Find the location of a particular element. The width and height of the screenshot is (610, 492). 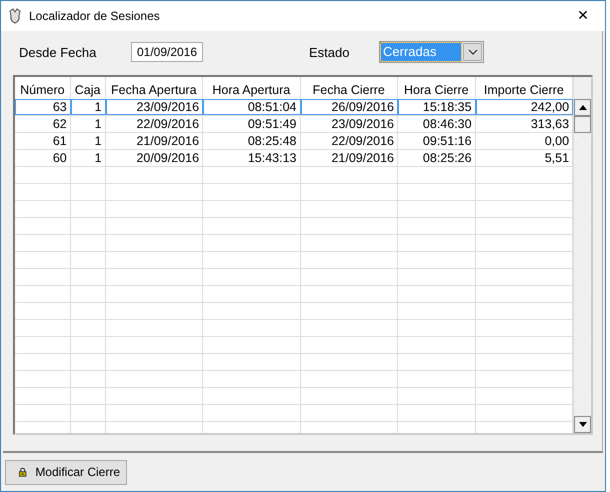

column-header: Hora Apertura is located at coordinates (252, 88).